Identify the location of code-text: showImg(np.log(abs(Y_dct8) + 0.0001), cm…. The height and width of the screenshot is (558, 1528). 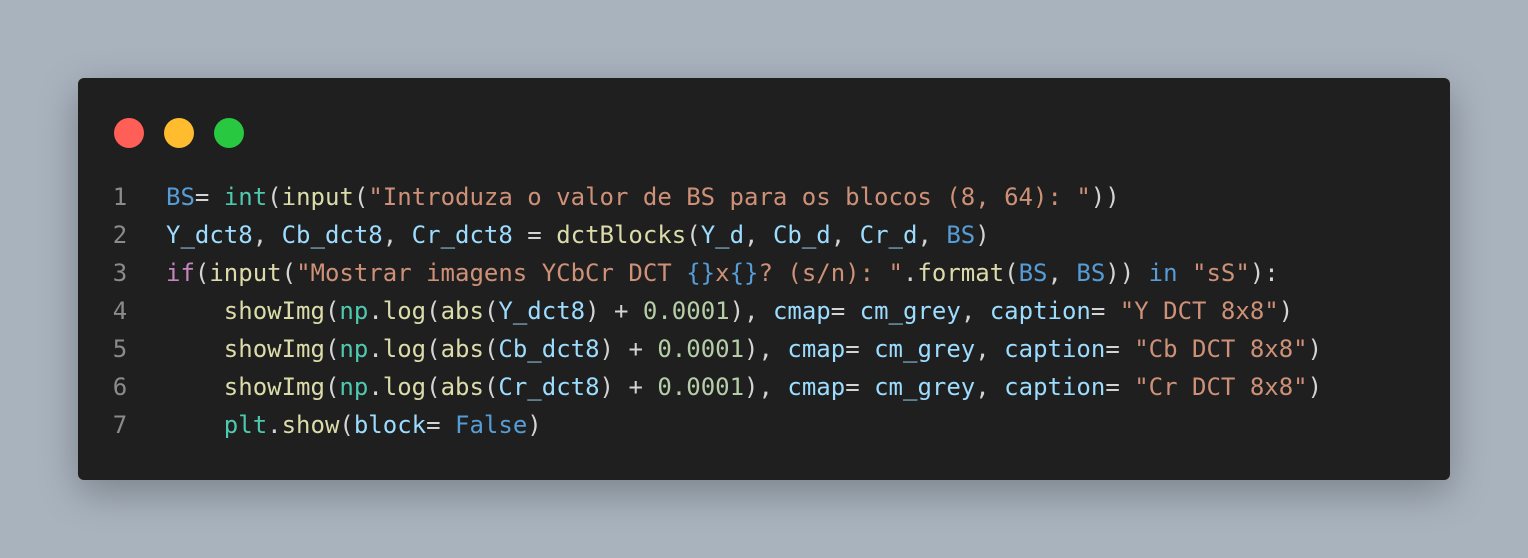
(729, 311).